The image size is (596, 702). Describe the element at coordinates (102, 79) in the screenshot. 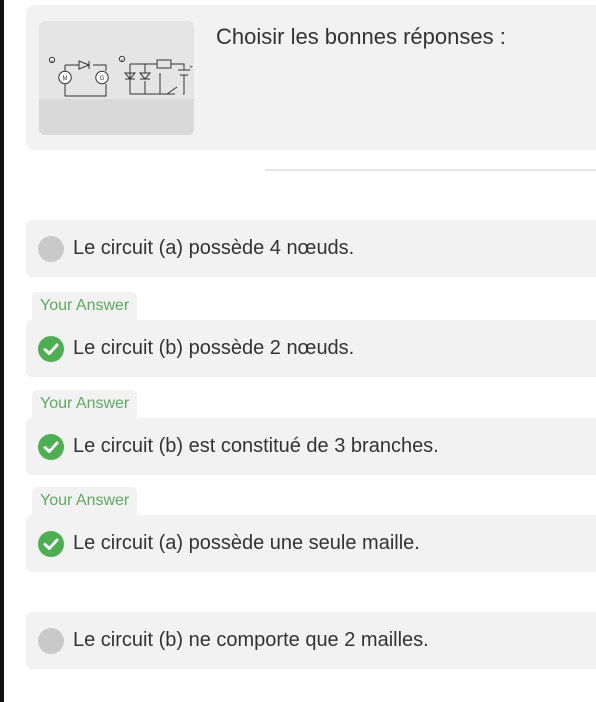

I see `generator-label: G` at that location.